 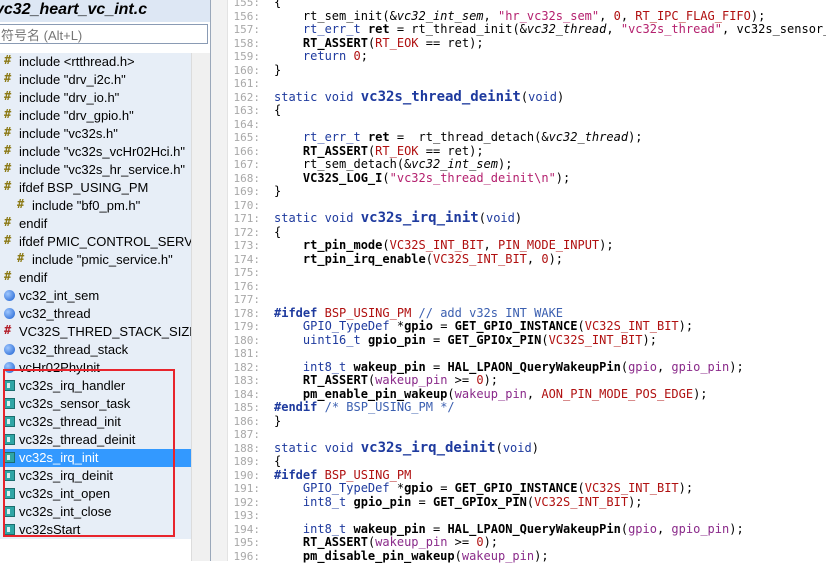 What do you see at coordinates (76, 115) in the screenshot?
I see `symbol-item-label: include "drv_gpio.h"` at bounding box center [76, 115].